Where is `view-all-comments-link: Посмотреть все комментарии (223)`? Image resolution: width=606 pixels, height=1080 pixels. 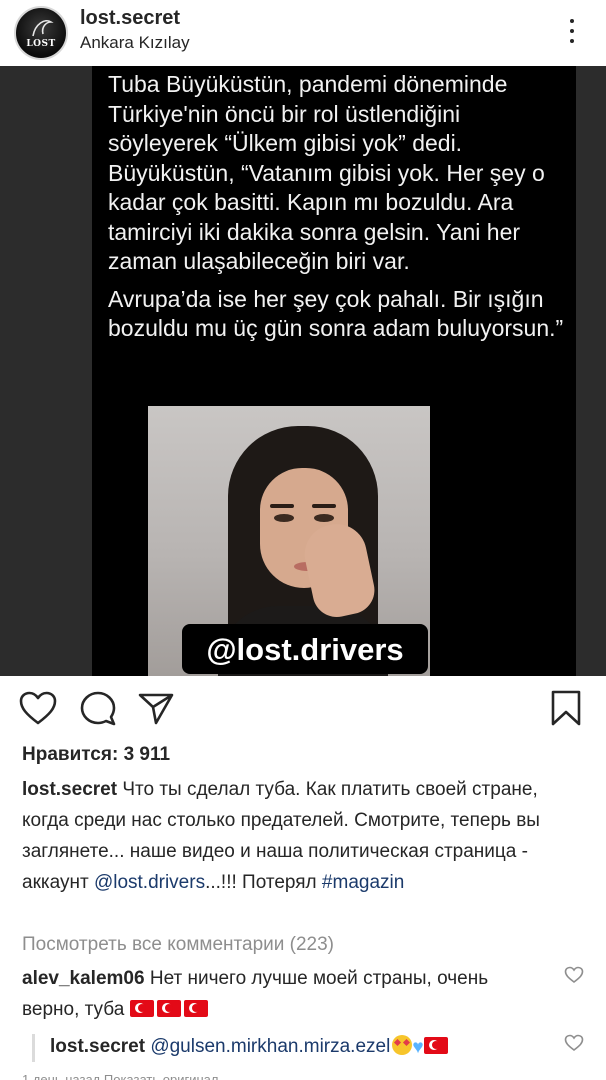
view-all-comments-link: Посмотреть все комментарии (223) is located at coordinates (178, 945).